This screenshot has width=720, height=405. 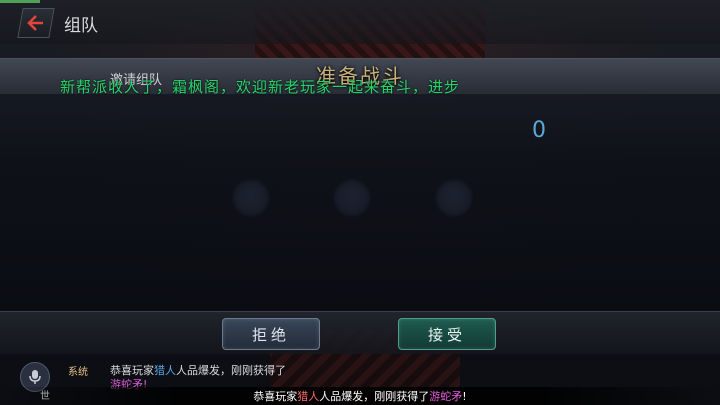 I want to click on accept-button: 接受, so click(x=447, y=334).